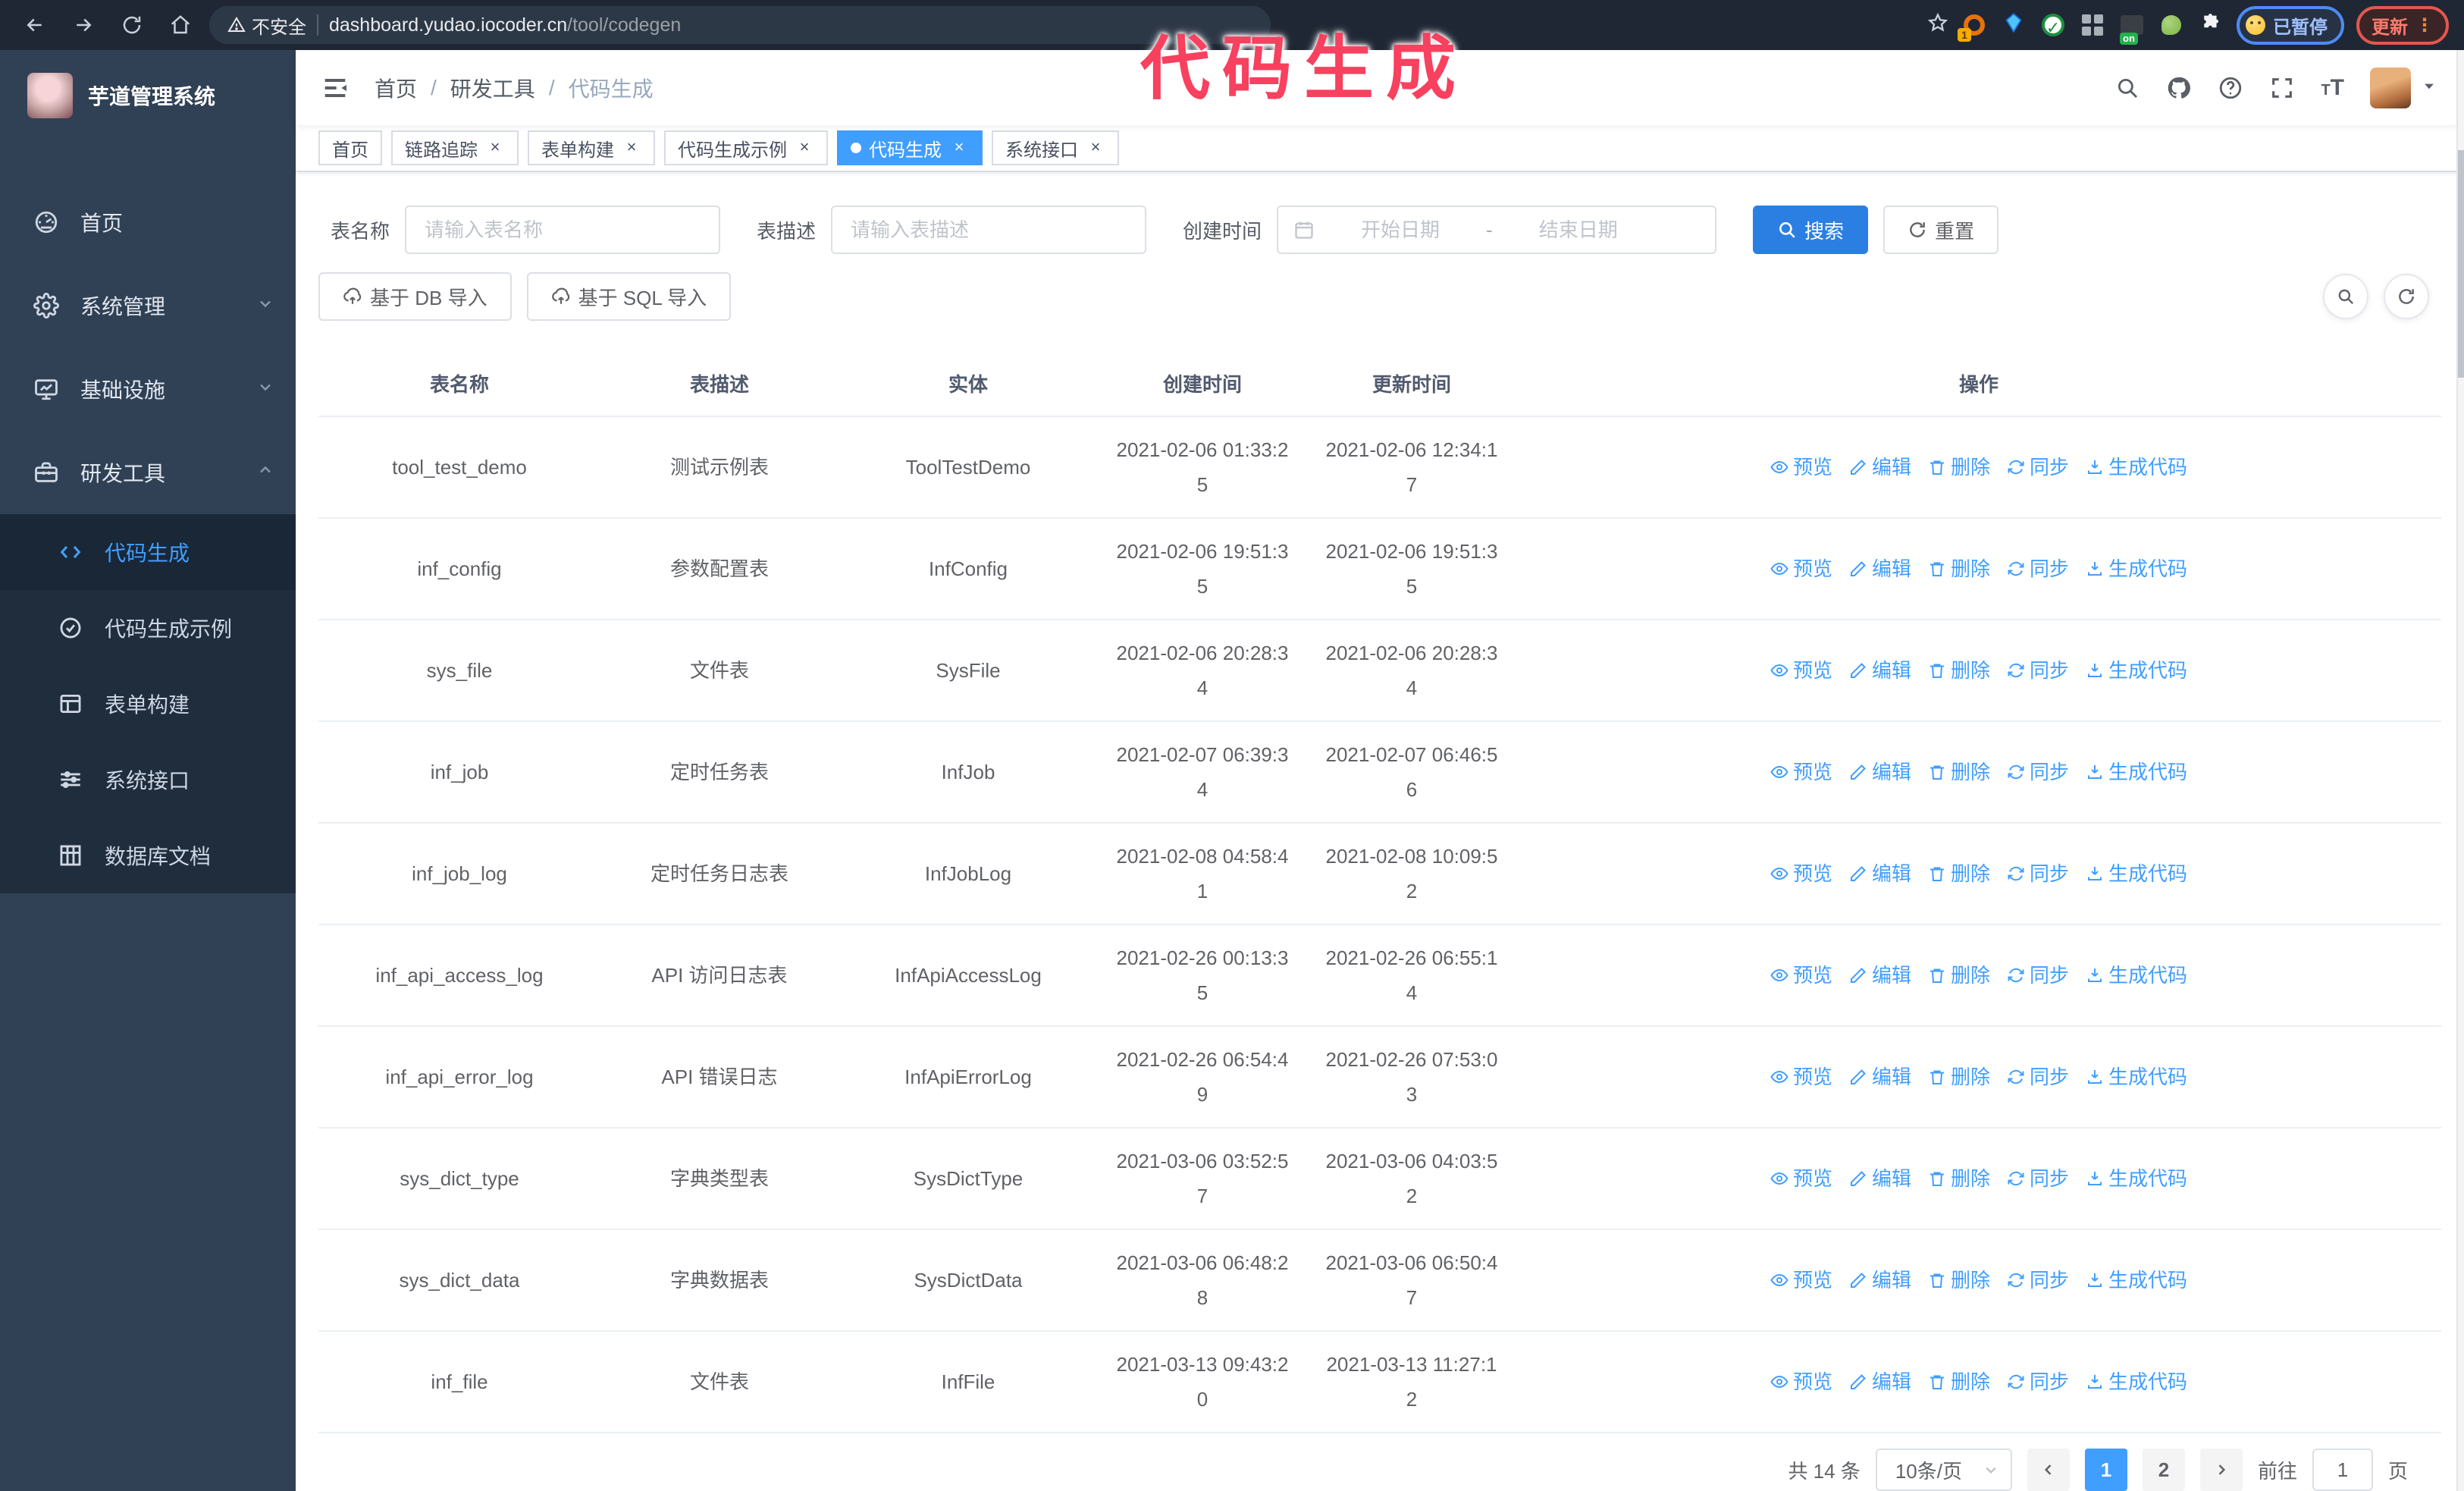  What do you see at coordinates (2210, 25) in the screenshot?
I see `puzzle-extension-icon` at bounding box center [2210, 25].